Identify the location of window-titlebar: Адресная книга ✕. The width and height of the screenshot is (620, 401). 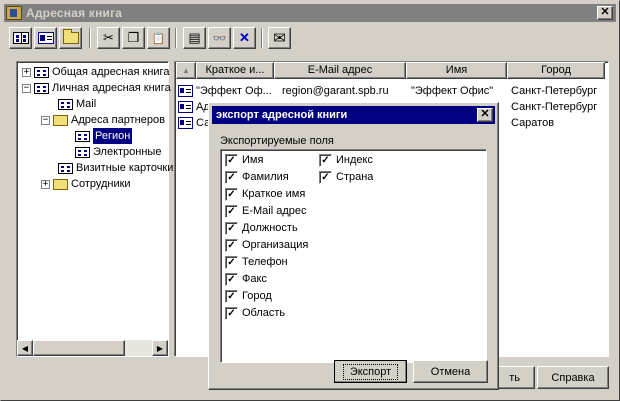
(310, 13).